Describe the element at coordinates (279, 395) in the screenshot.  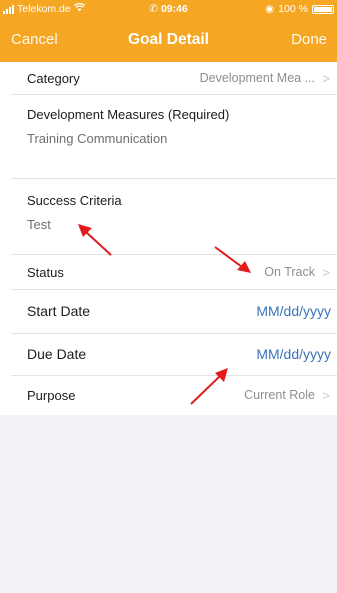
I see `purpose-value: Current Role` at that location.